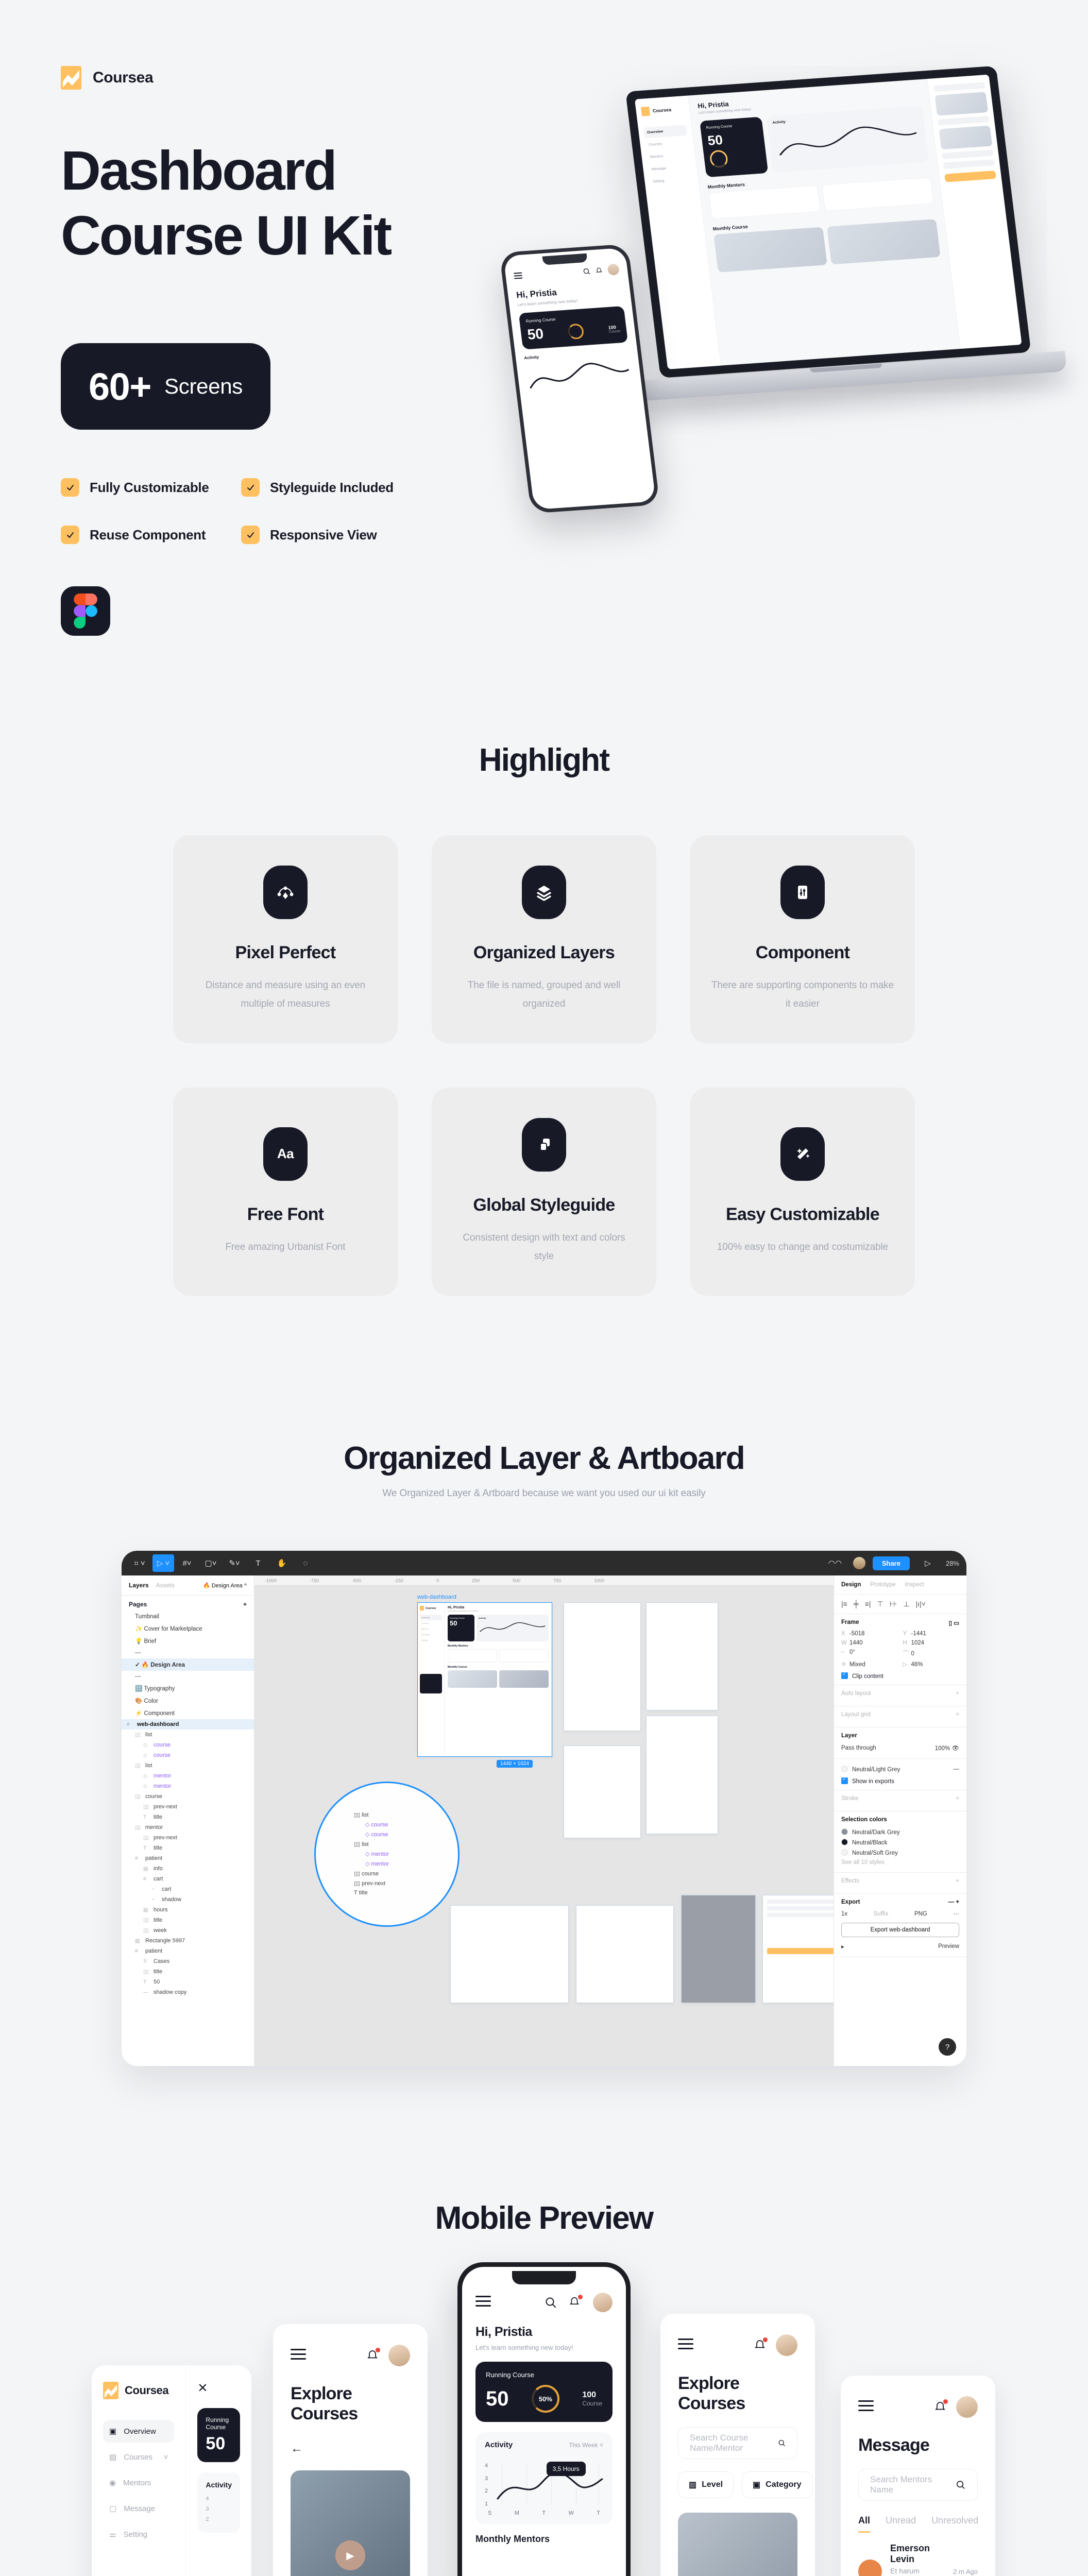 Image resolution: width=1088 pixels, height=2576 pixels. Describe the element at coordinates (900, 1930) in the screenshot. I see `export-button: Export web-dashboard` at that location.